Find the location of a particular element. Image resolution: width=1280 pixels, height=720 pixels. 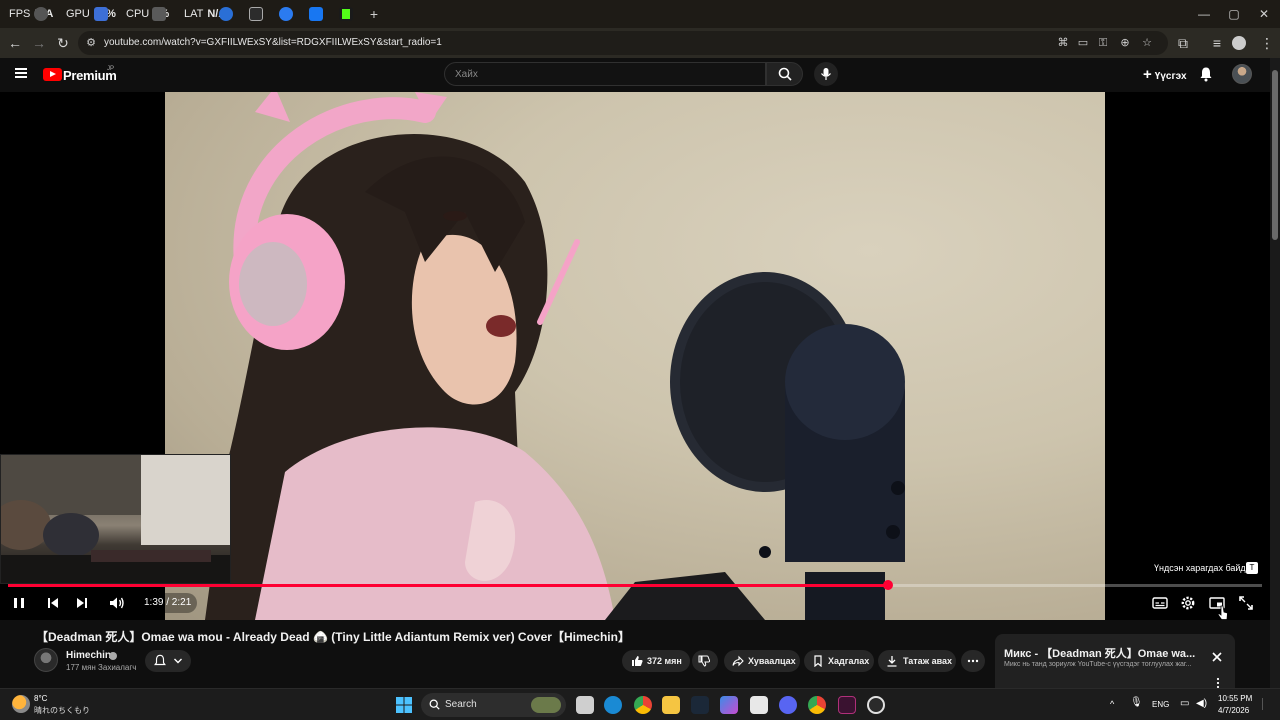

tab-favicon-facebook-icon is located at coordinates (316, 14).